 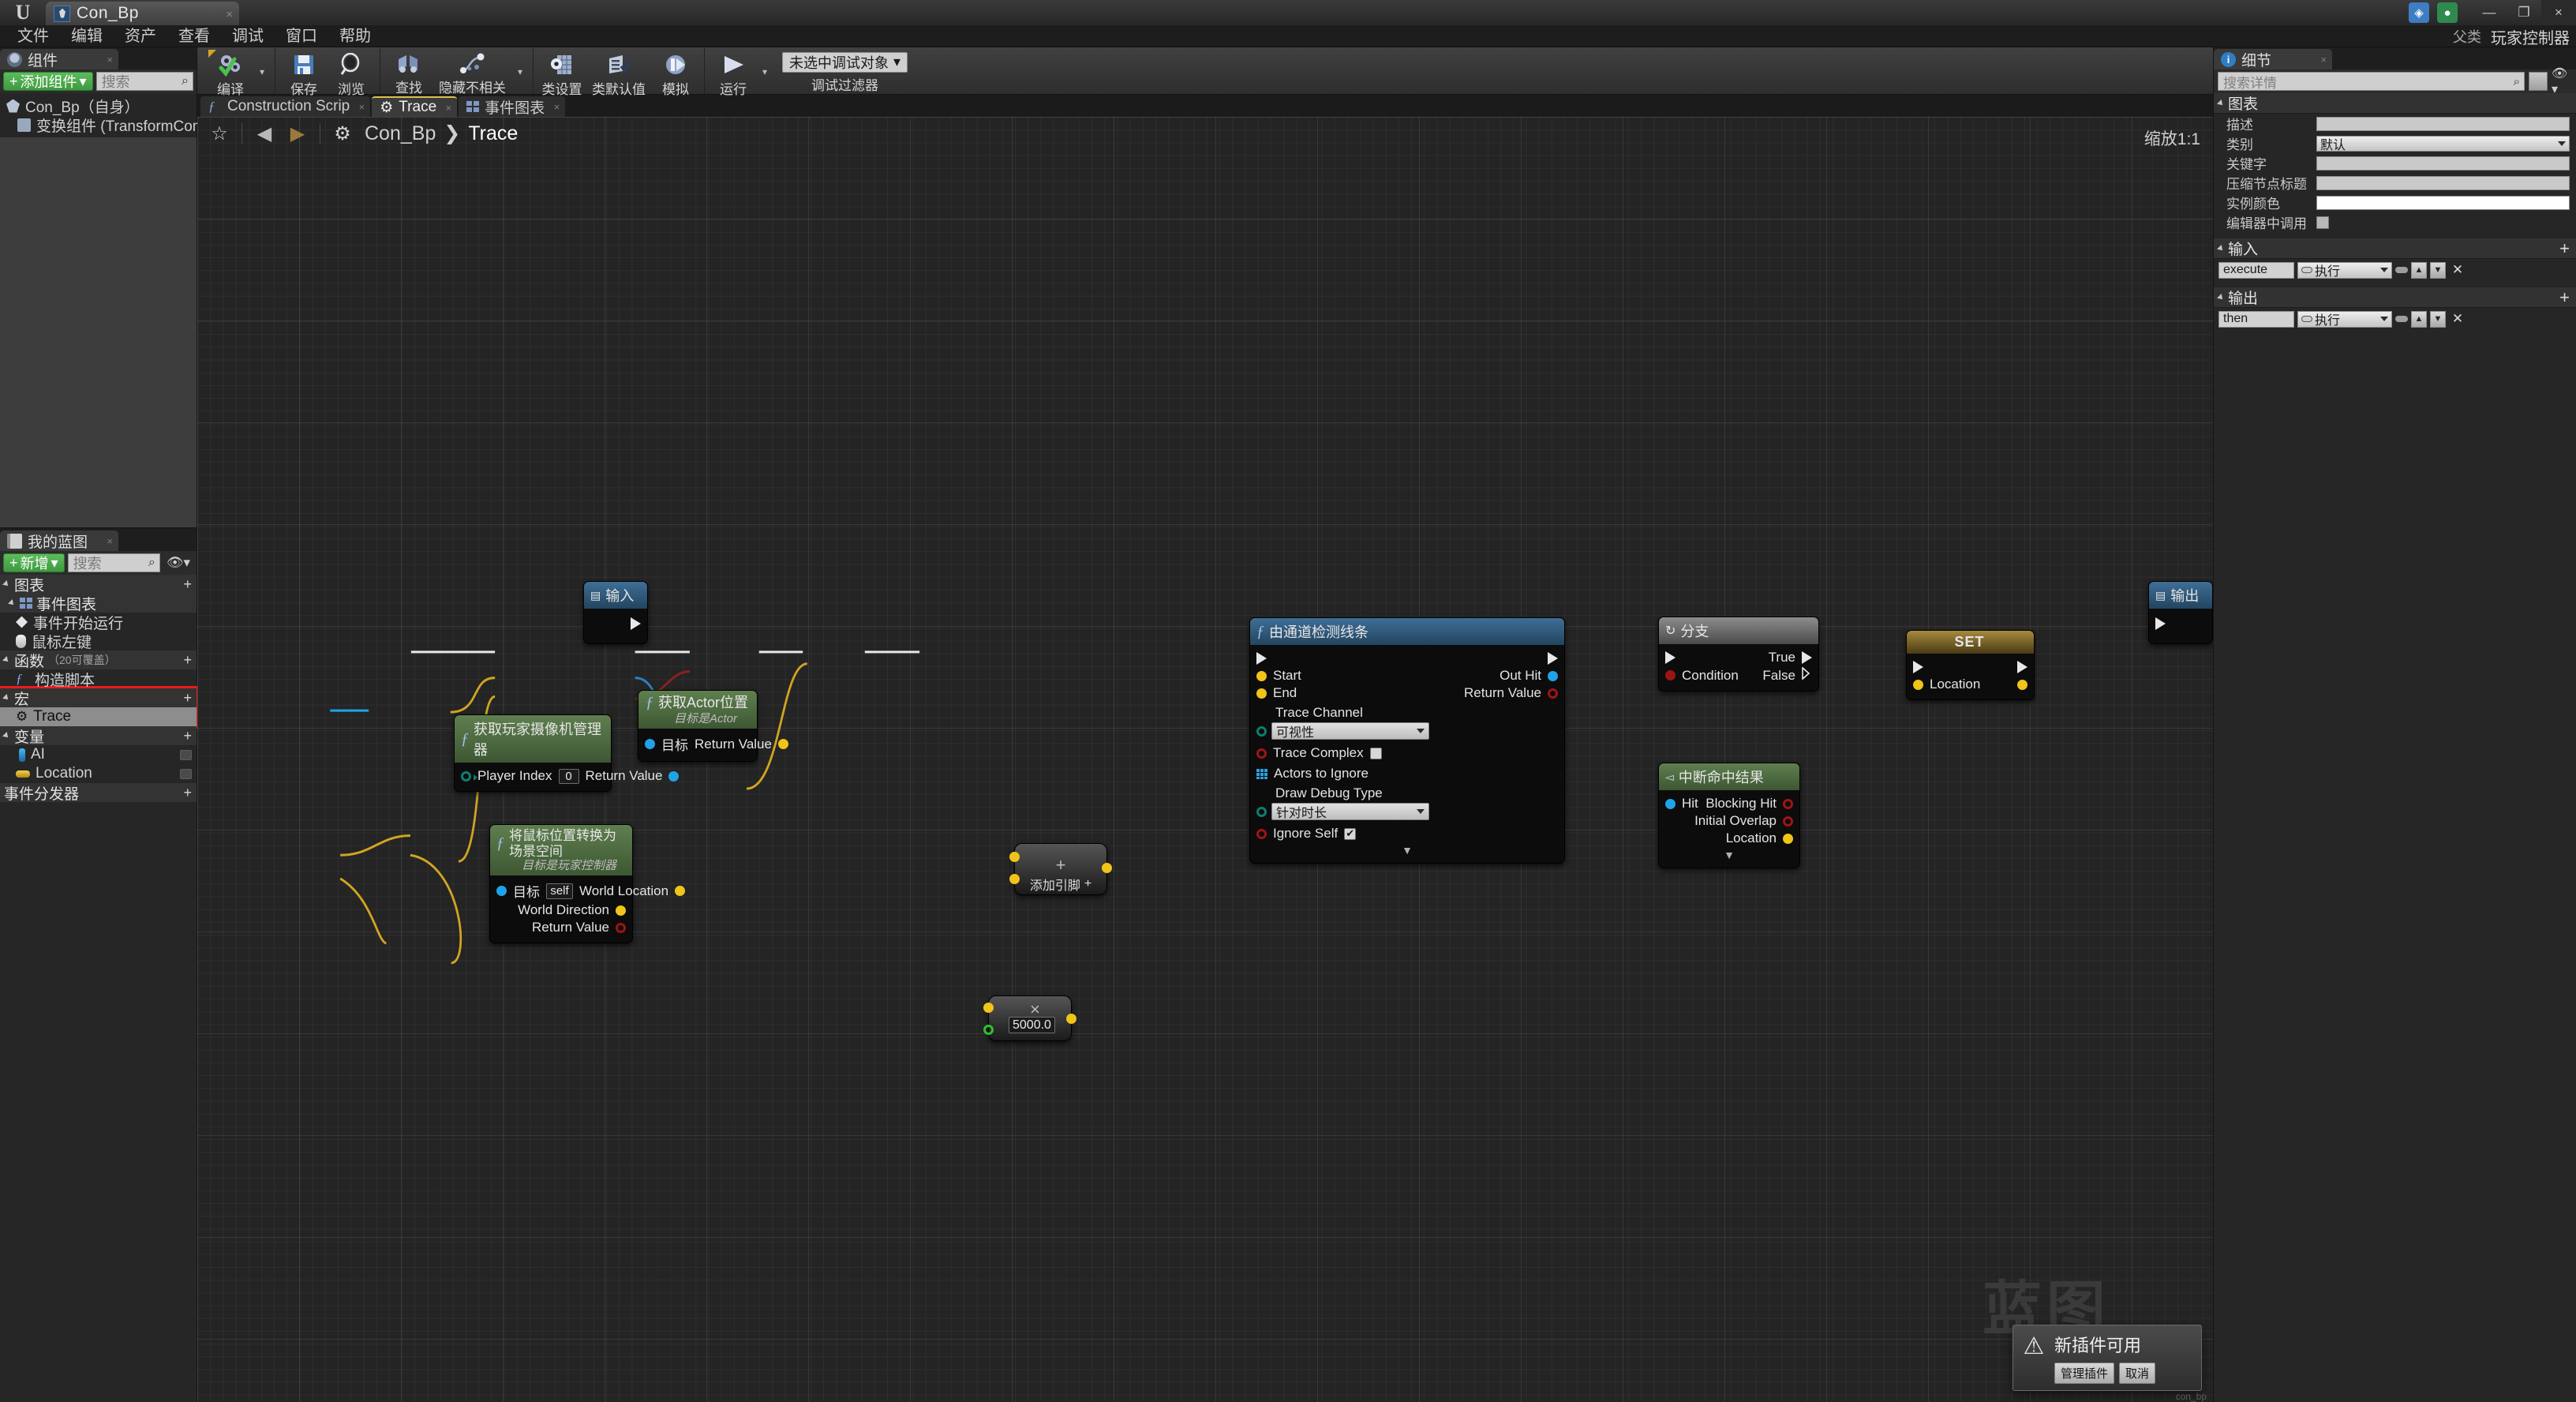 What do you see at coordinates (264, 133) in the screenshot?
I see `back-icon: ◀` at bounding box center [264, 133].